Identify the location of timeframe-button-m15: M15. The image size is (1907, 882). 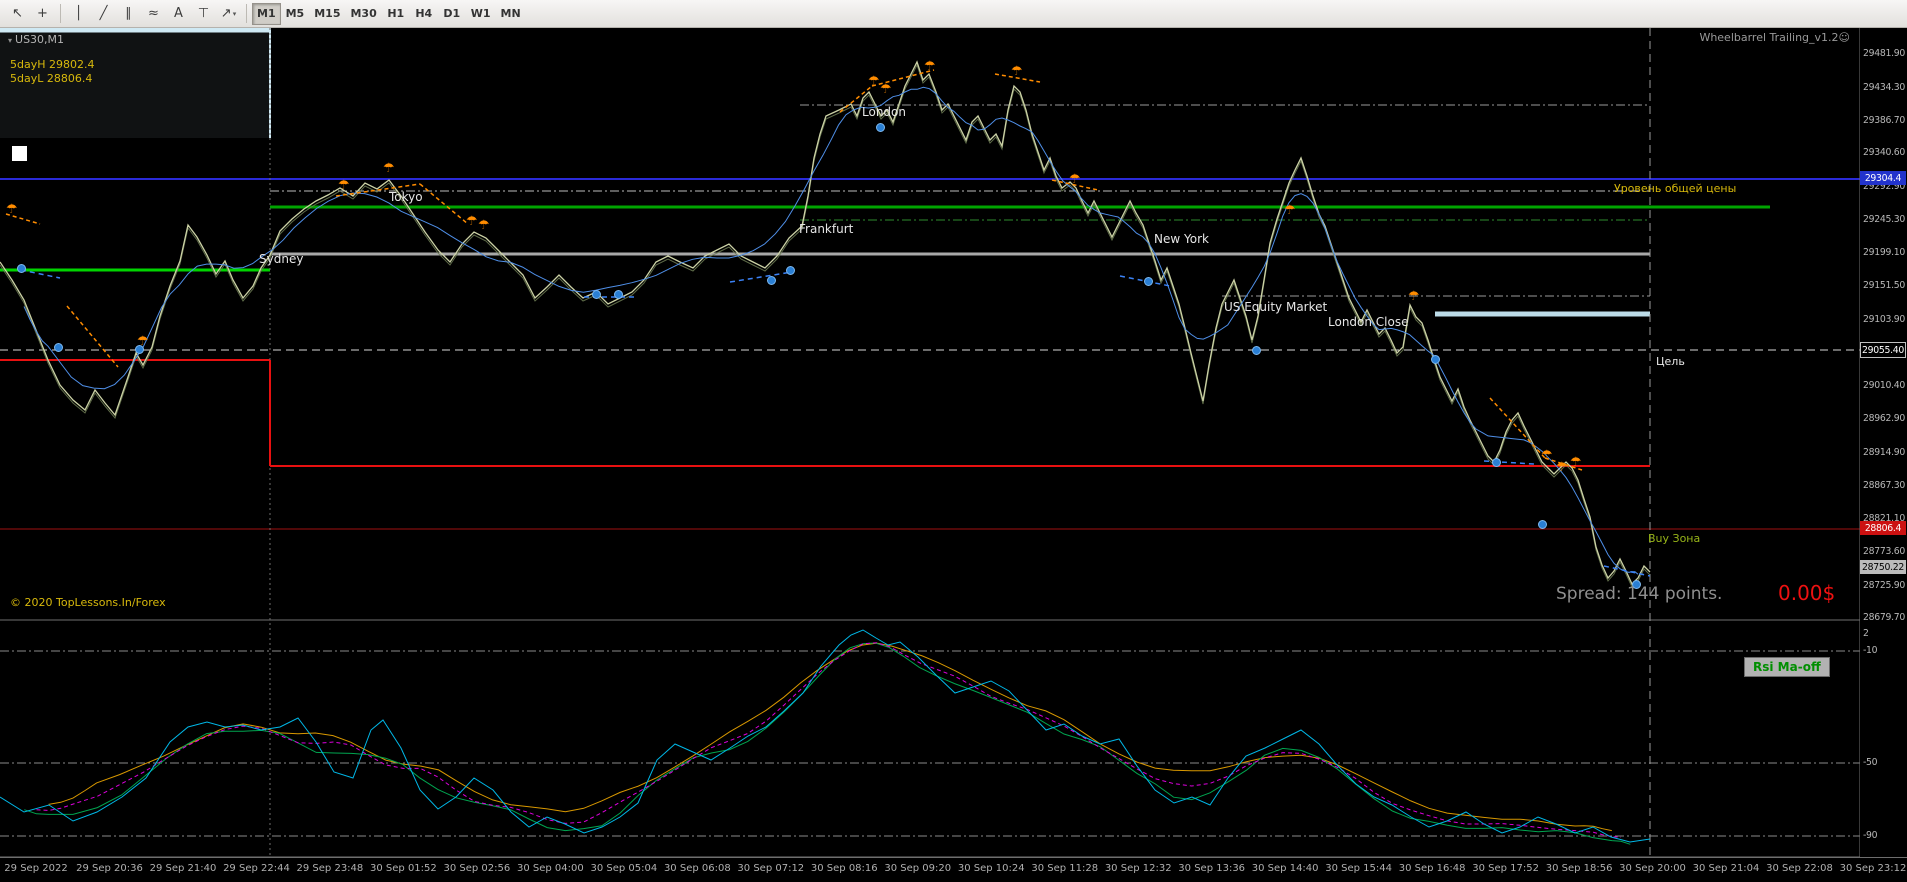
(327, 14).